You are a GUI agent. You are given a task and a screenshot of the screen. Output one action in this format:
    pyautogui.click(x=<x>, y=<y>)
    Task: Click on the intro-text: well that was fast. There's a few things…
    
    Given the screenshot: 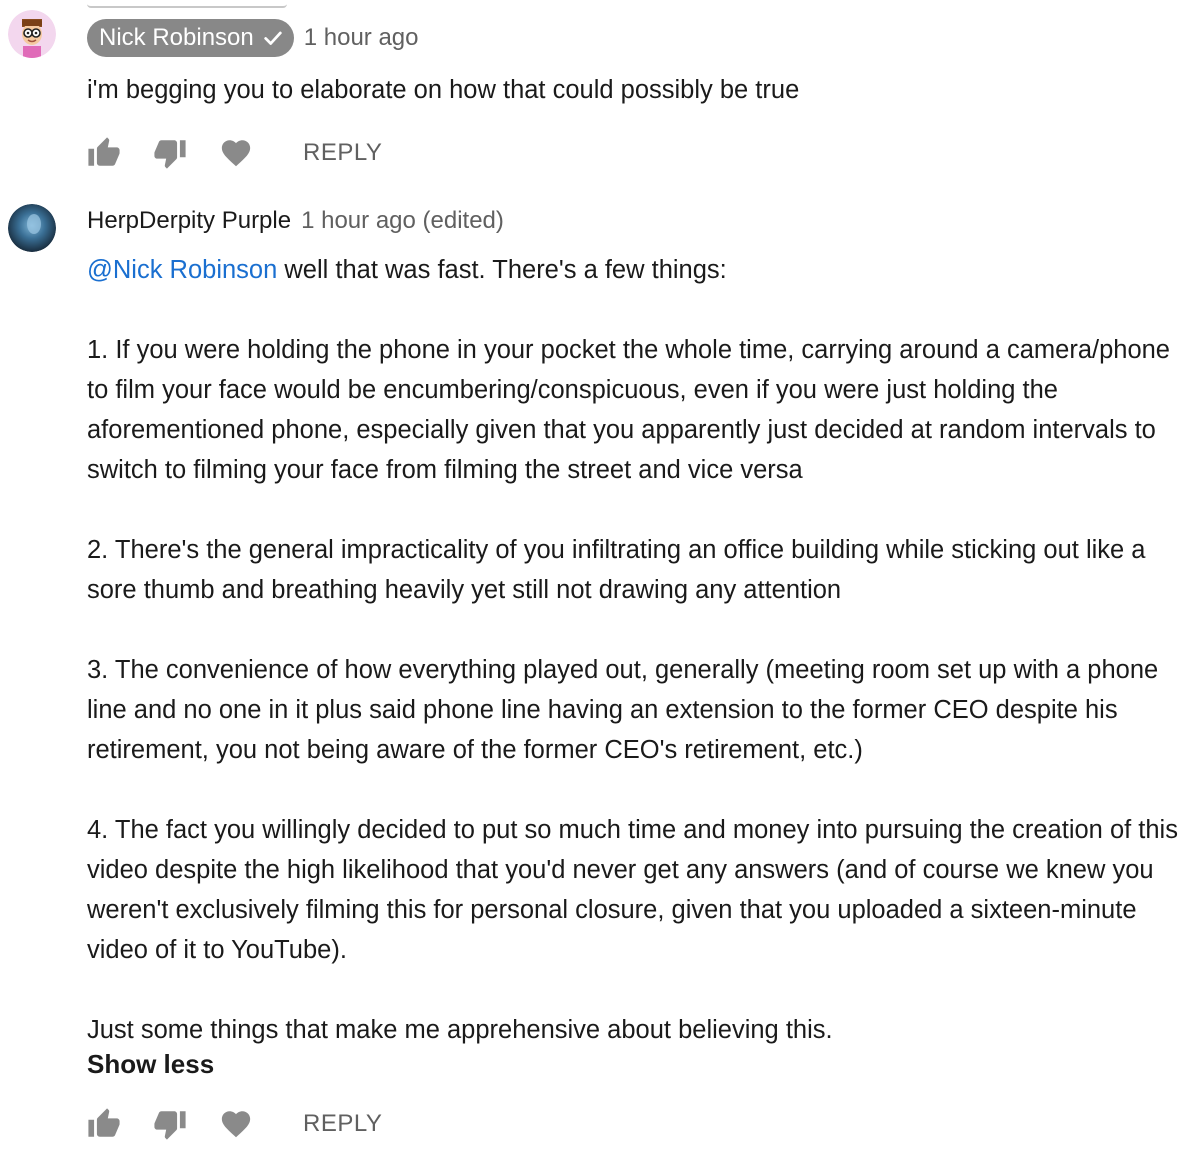 What is the action you would take?
    pyautogui.click(x=502, y=270)
    